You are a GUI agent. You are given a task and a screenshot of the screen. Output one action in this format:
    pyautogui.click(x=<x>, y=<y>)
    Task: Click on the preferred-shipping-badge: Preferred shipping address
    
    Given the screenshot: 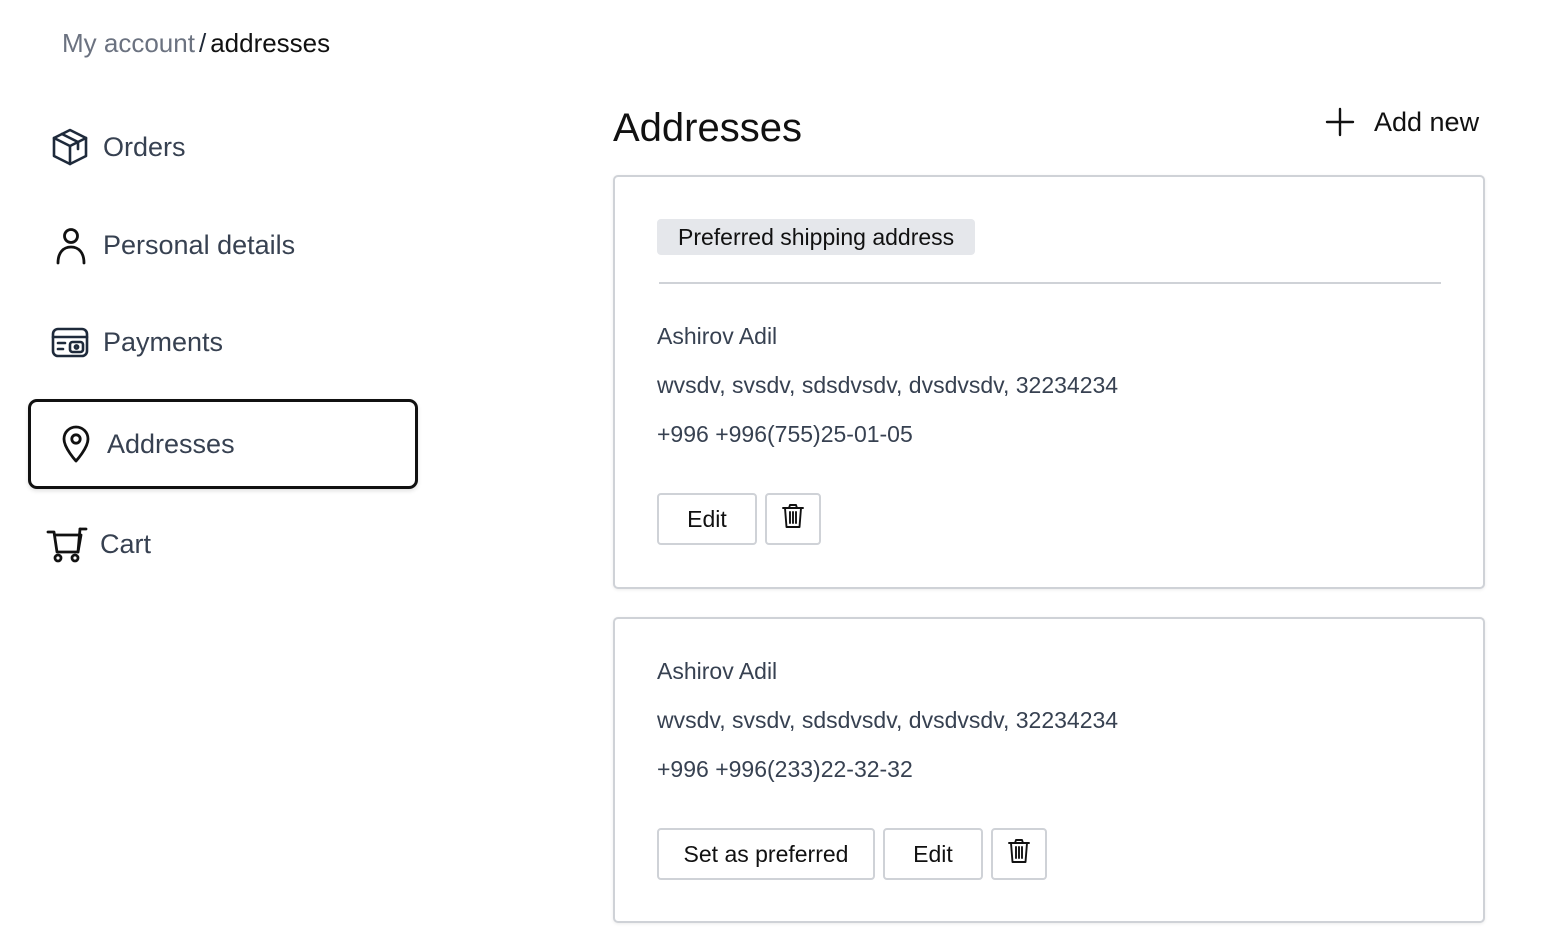 What is the action you would take?
    pyautogui.click(x=816, y=237)
    